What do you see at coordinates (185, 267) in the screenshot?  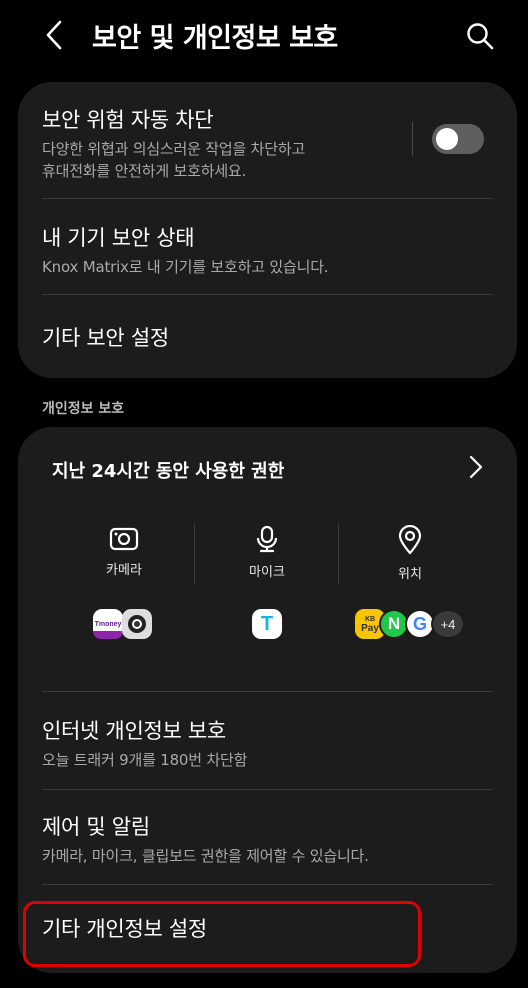 I see `device-status-subtitle: Knox Matrix로 내 기기를 보호하고 있습니다.` at bounding box center [185, 267].